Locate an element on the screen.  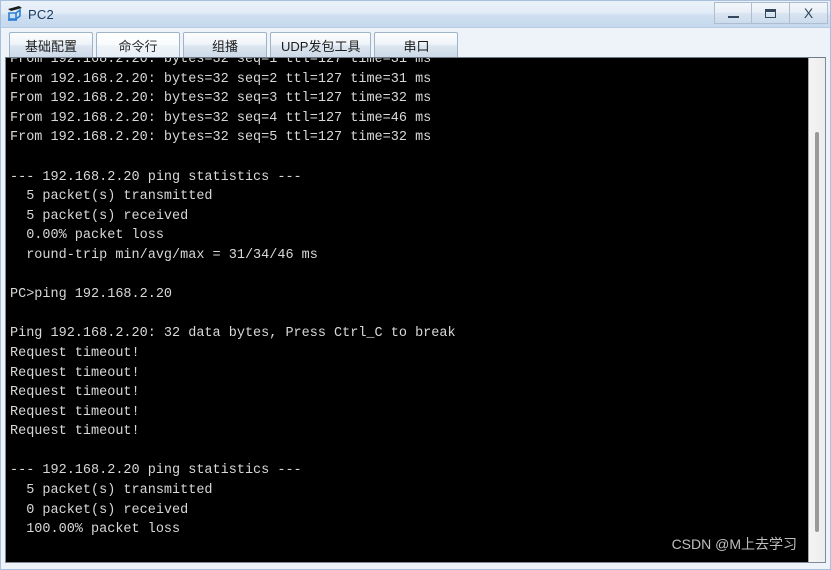
window-titlebar: PC2 X is located at coordinates (415, 14).